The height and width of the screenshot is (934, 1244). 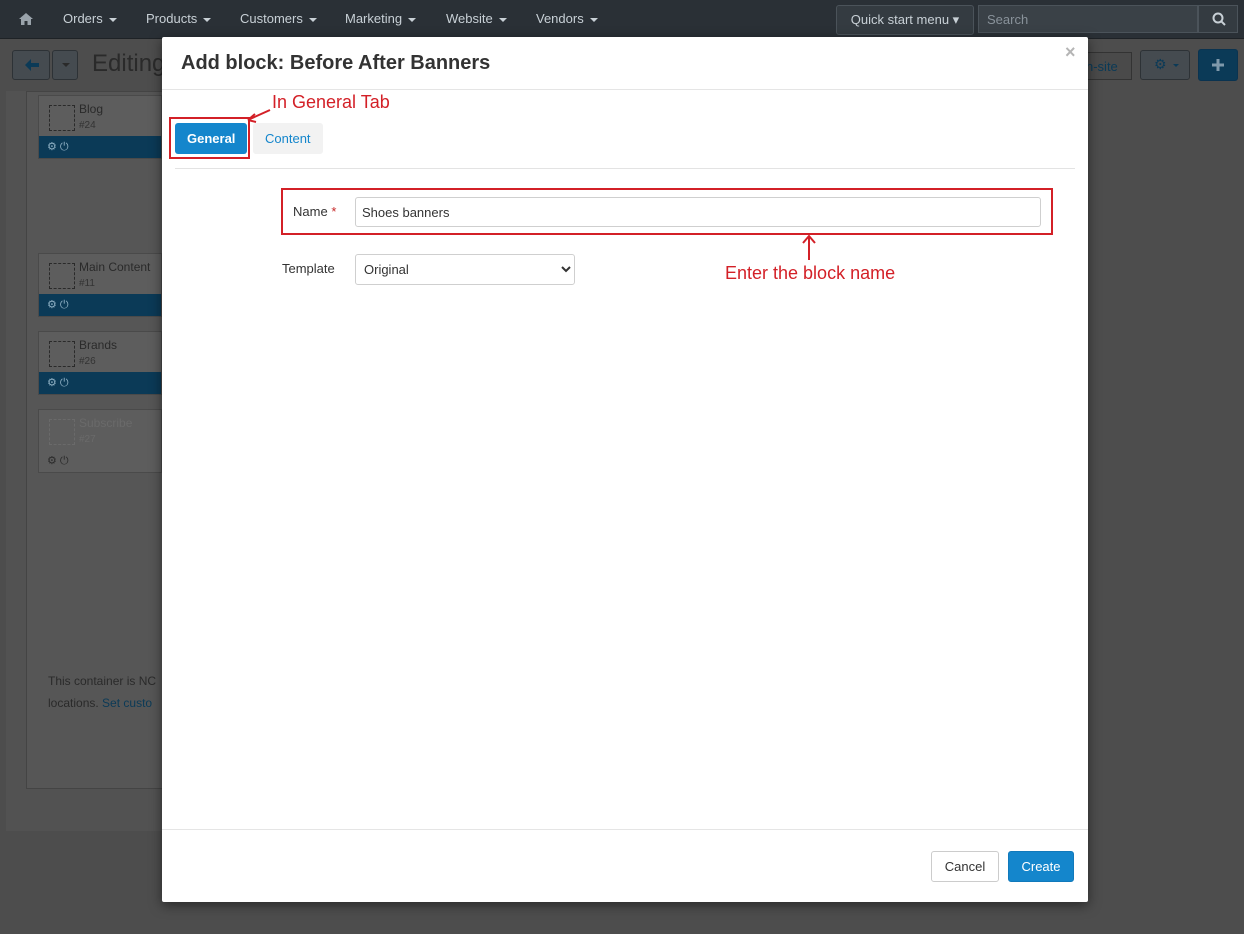 I want to click on page-title: Editing, so click(x=129, y=63).